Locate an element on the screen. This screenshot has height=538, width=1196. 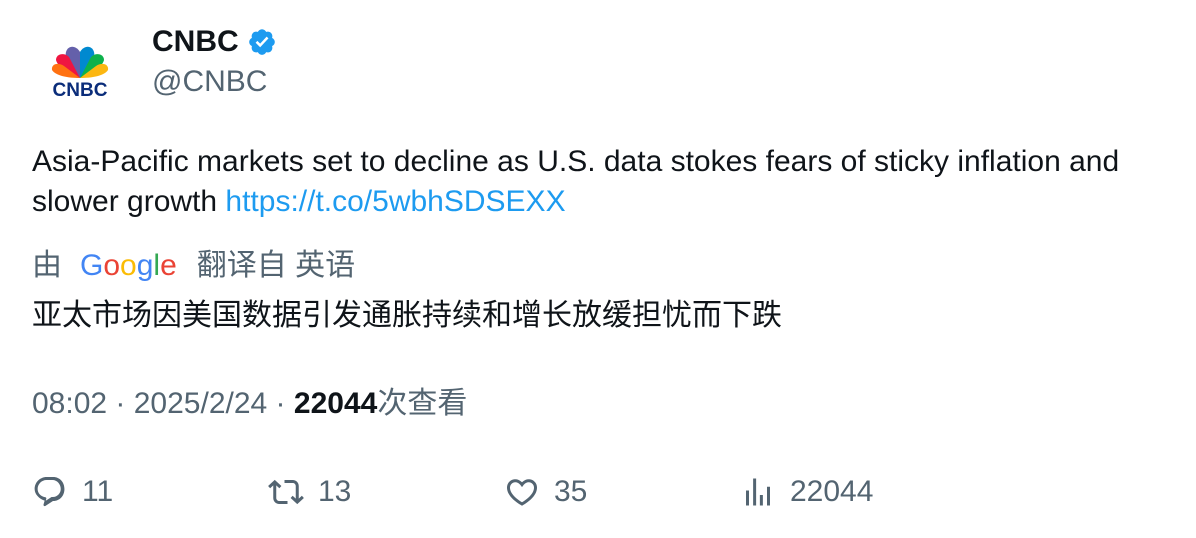
translation-prefix: 由 is located at coordinates (47, 265).